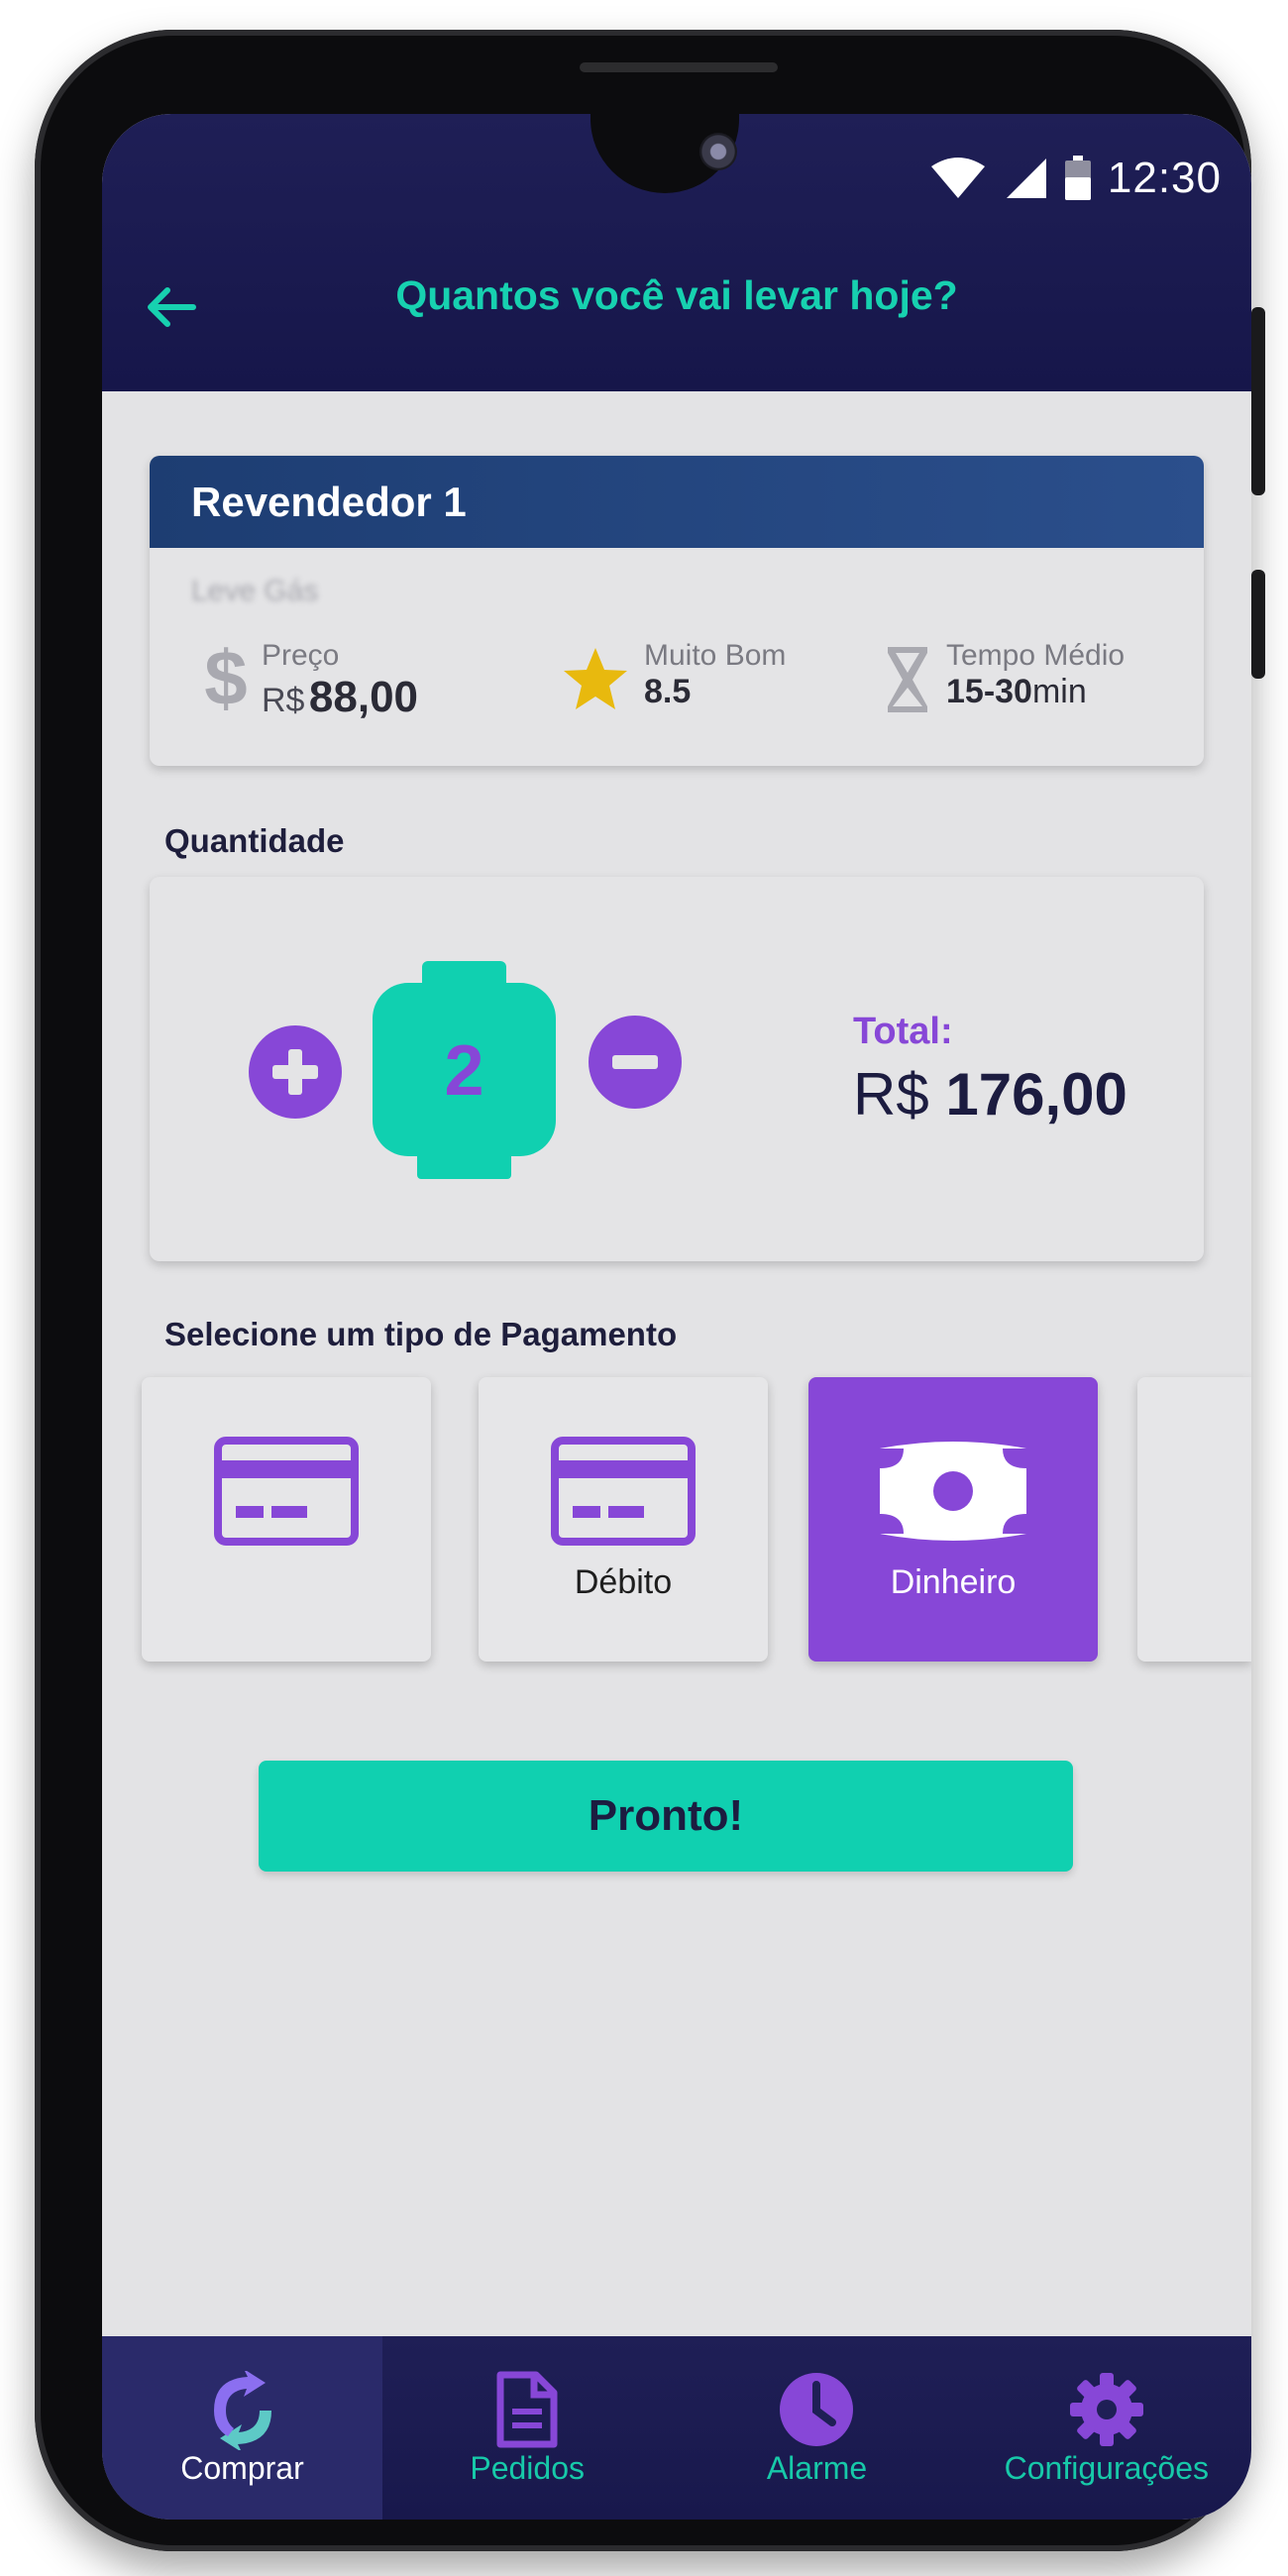  Describe the element at coordinates (676, 295) in the screenshot. I see `page-title: Quantos você vai levar hoje?` at that location.